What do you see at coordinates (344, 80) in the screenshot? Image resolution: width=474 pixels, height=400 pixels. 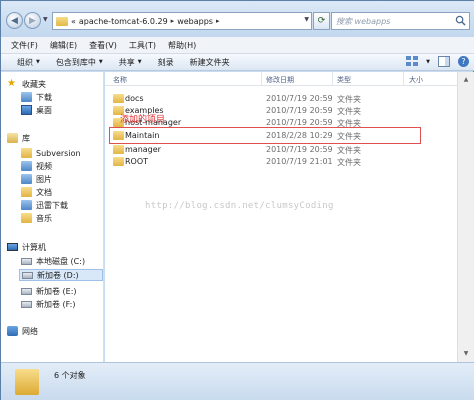 I see `column-header-type: 类型` at bounding box center [344, 80].